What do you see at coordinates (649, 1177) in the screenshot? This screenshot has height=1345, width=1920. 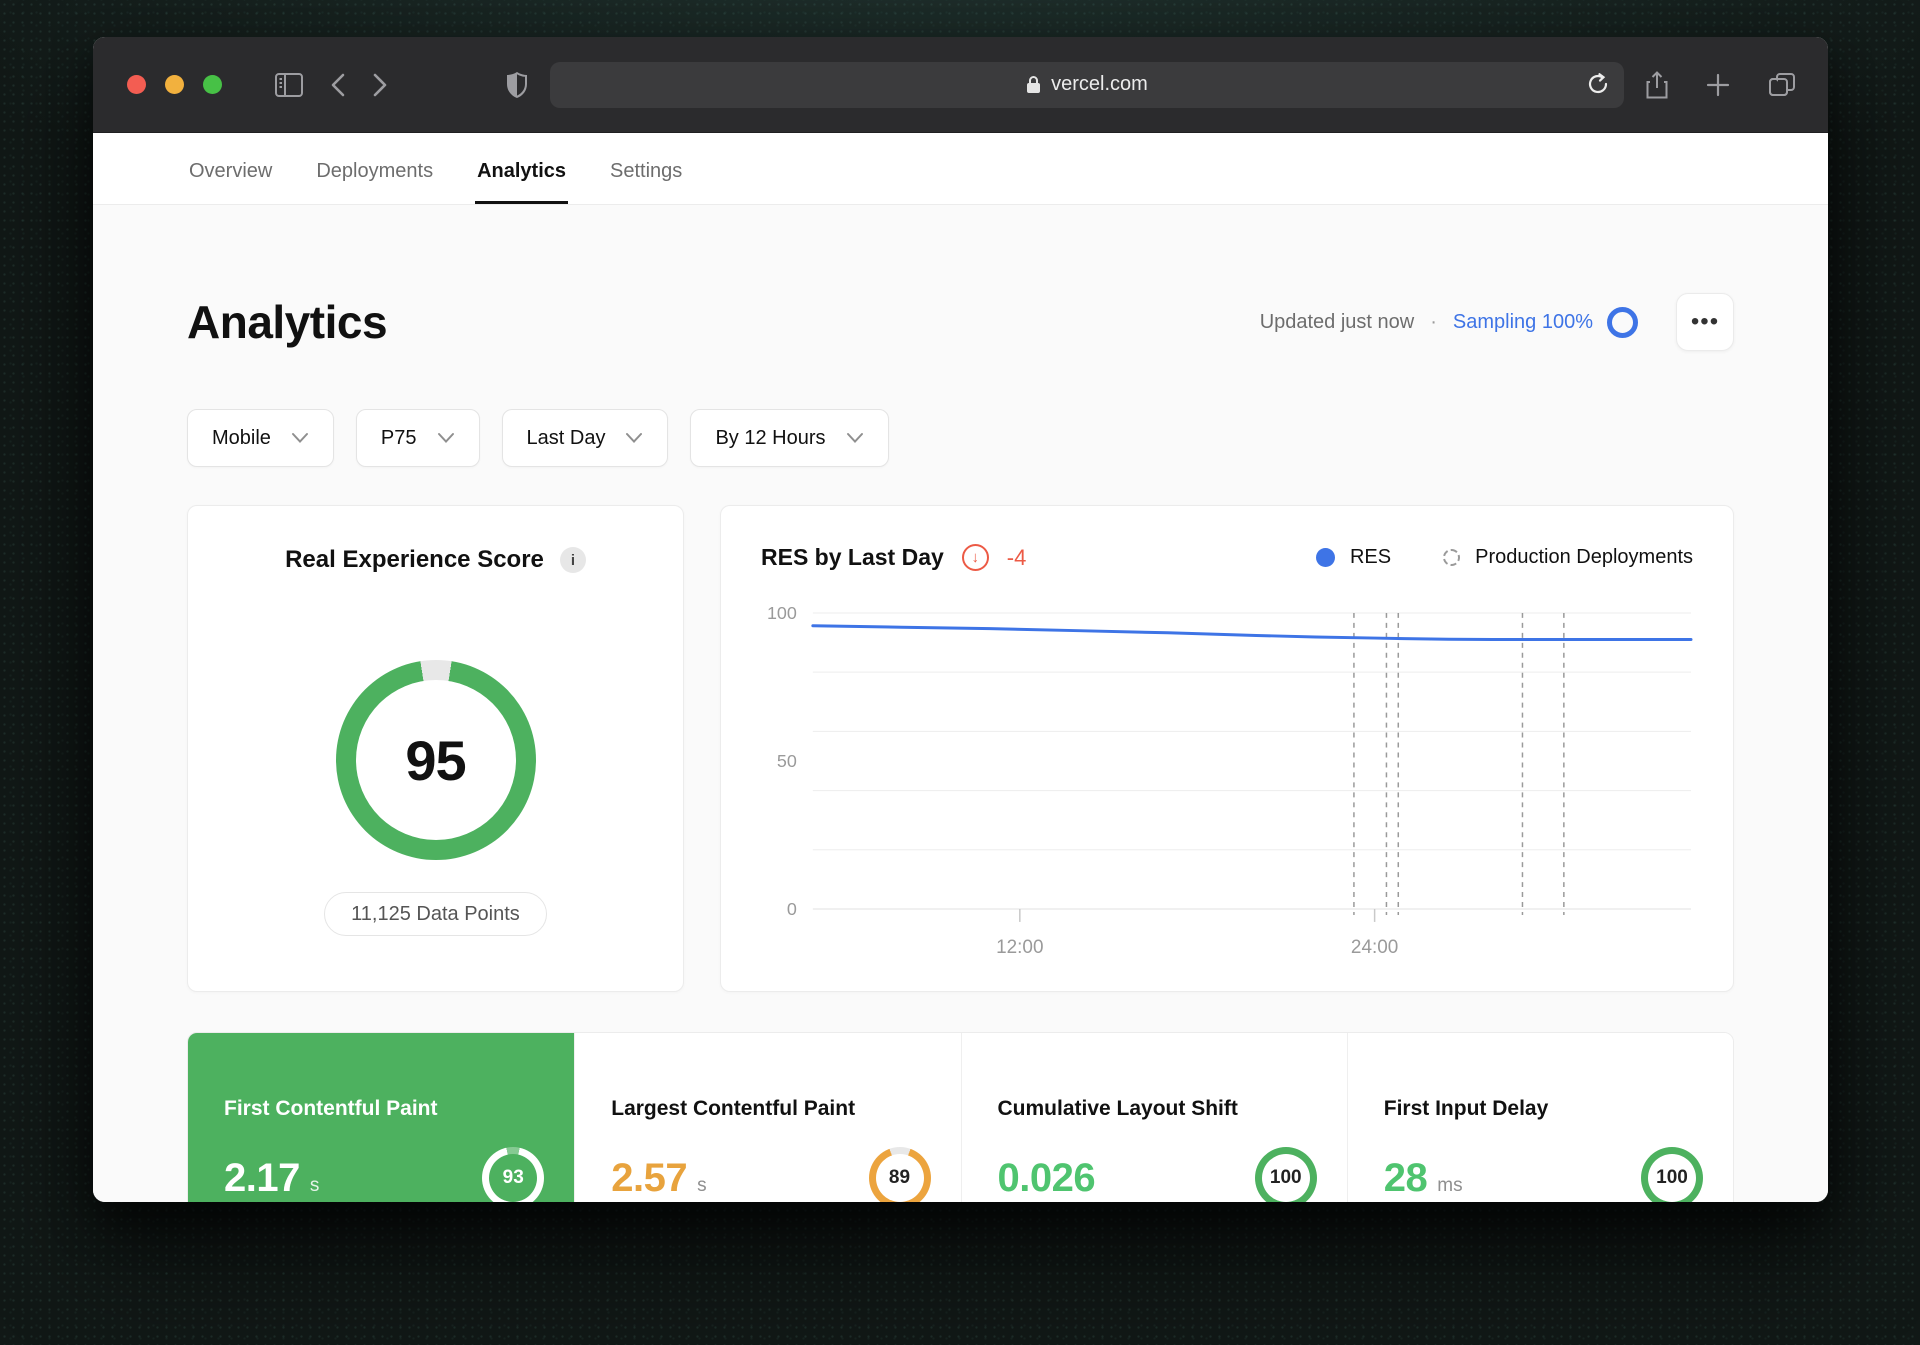 I see `lcp-value: 2.57` at bounding box center [649, 1177].